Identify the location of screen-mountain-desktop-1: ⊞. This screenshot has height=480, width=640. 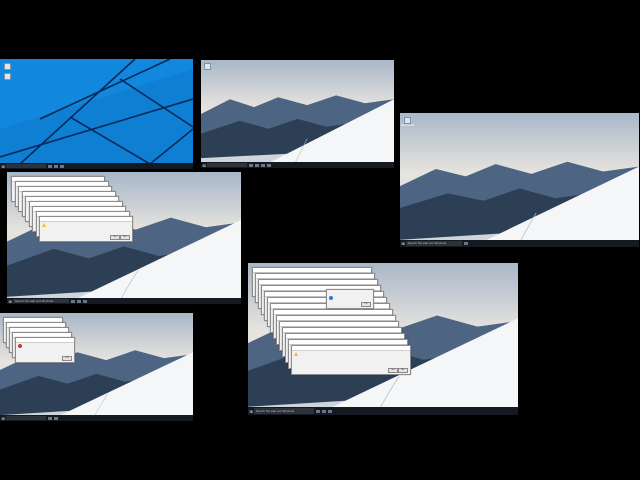
(297, 114).